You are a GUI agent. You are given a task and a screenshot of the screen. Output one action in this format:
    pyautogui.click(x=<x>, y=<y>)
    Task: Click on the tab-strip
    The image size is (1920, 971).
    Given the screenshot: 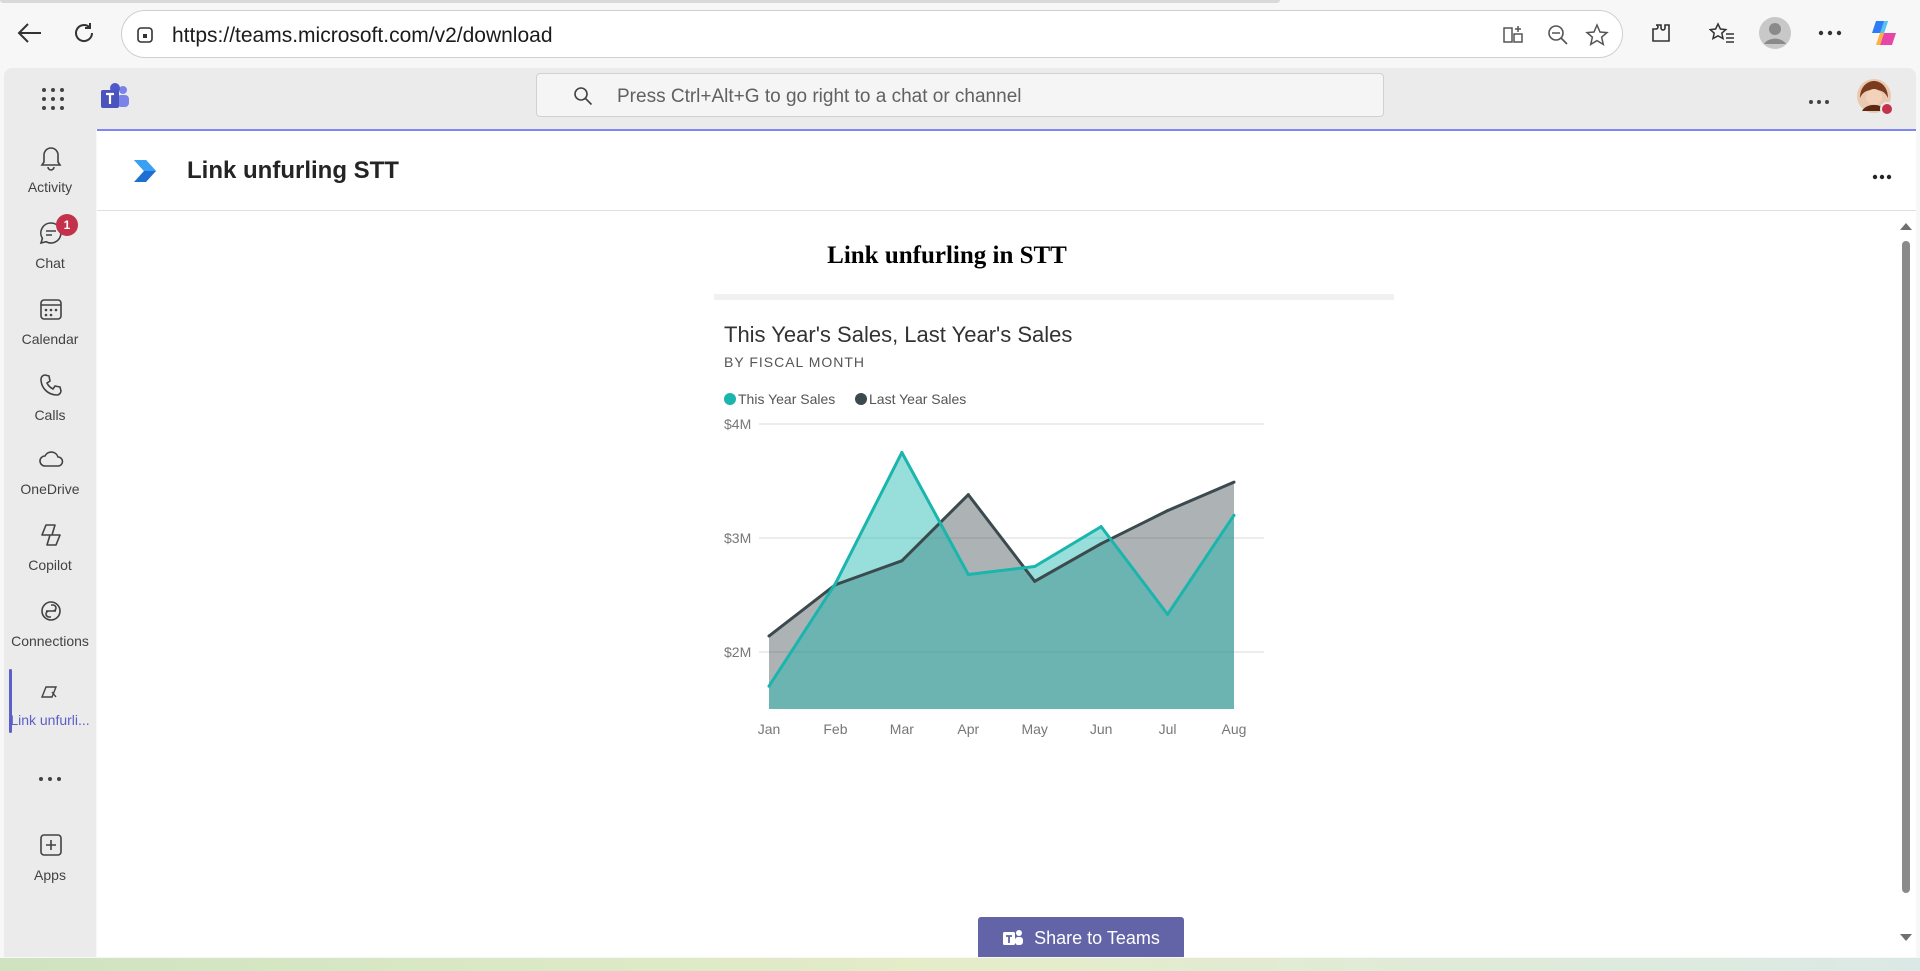 What is the action you would take?
    pyautogui.click(x=640, y=1)
    